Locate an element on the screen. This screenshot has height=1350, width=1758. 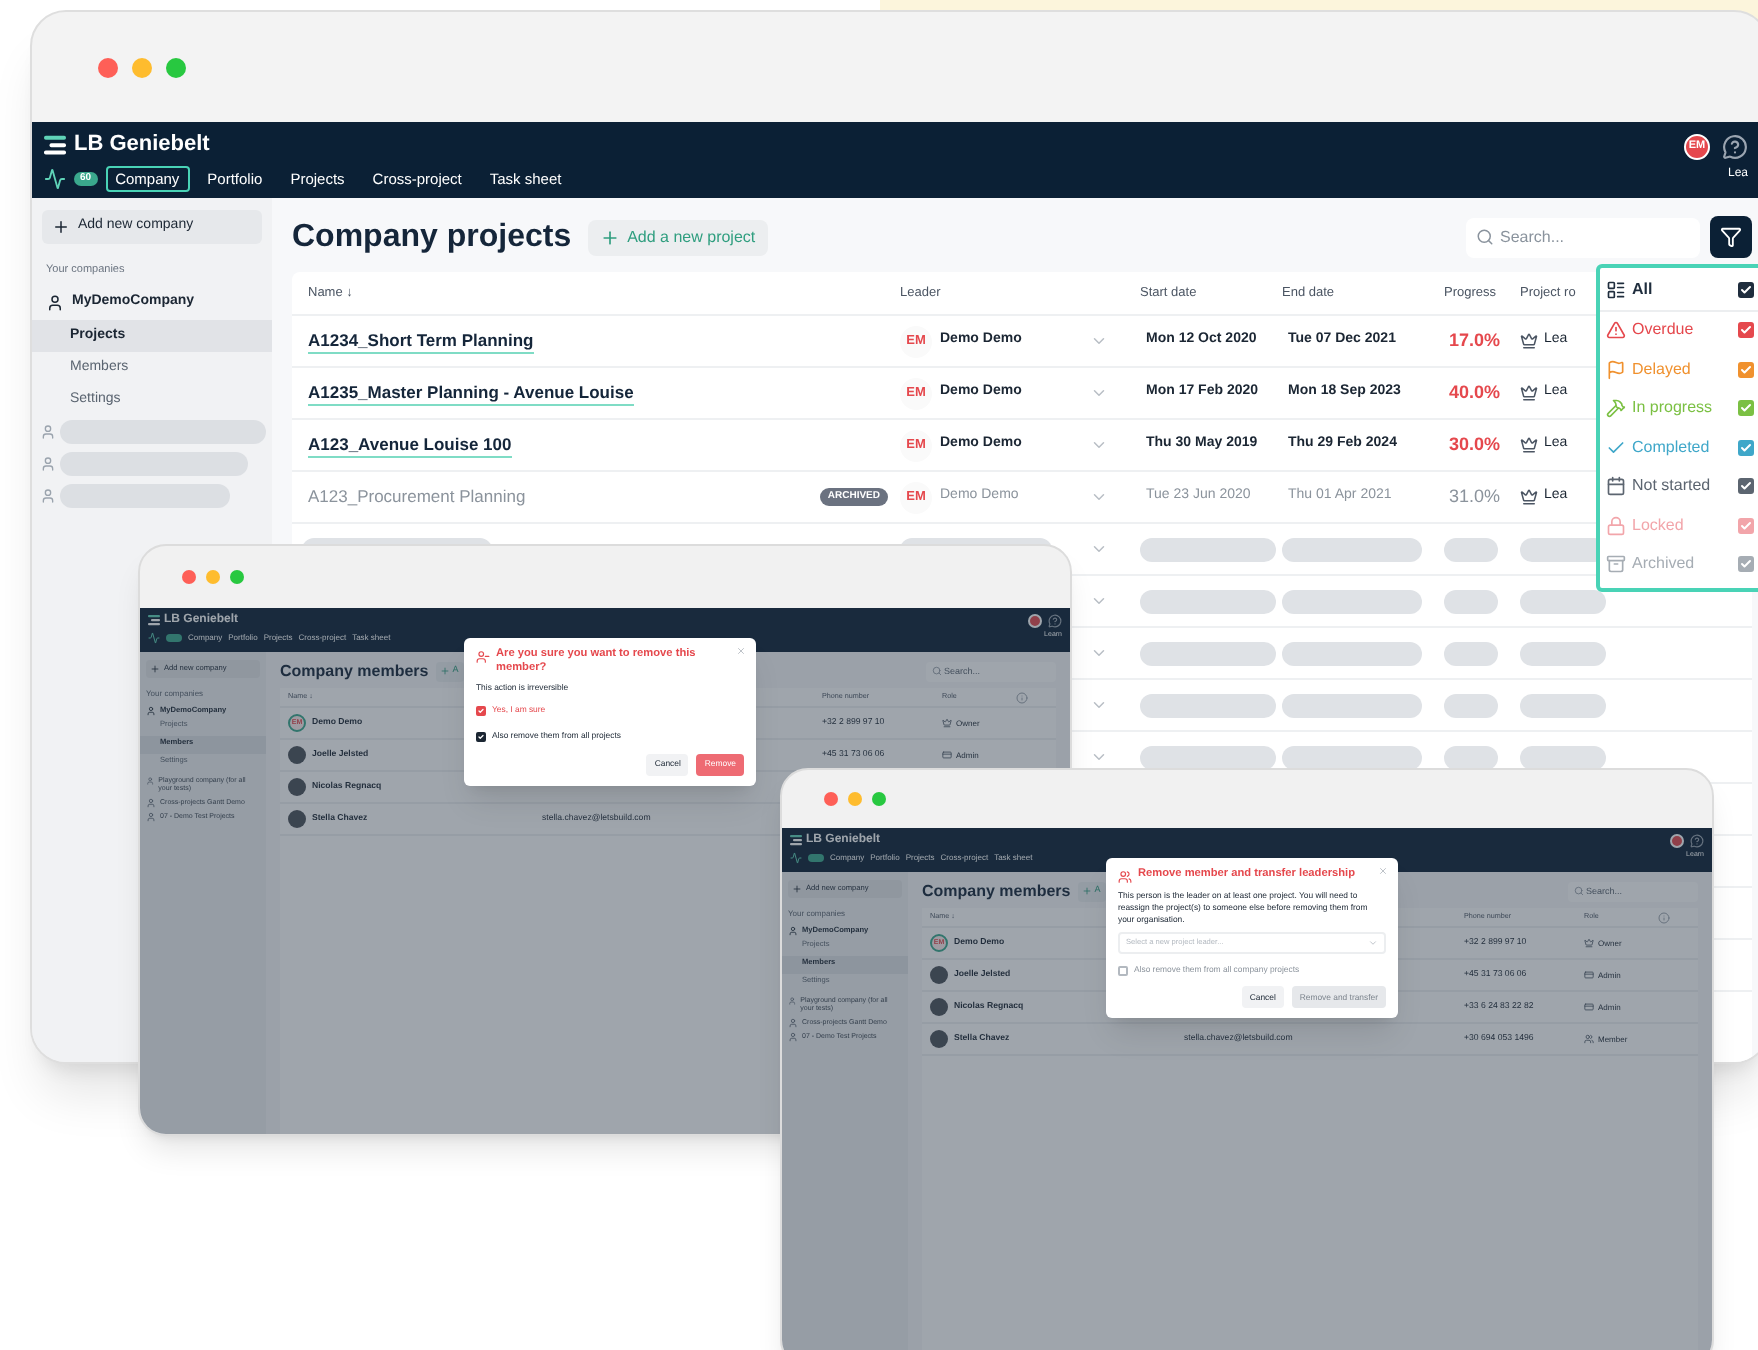
progress-value: 31.0% is located at coordinates (1474, 496).